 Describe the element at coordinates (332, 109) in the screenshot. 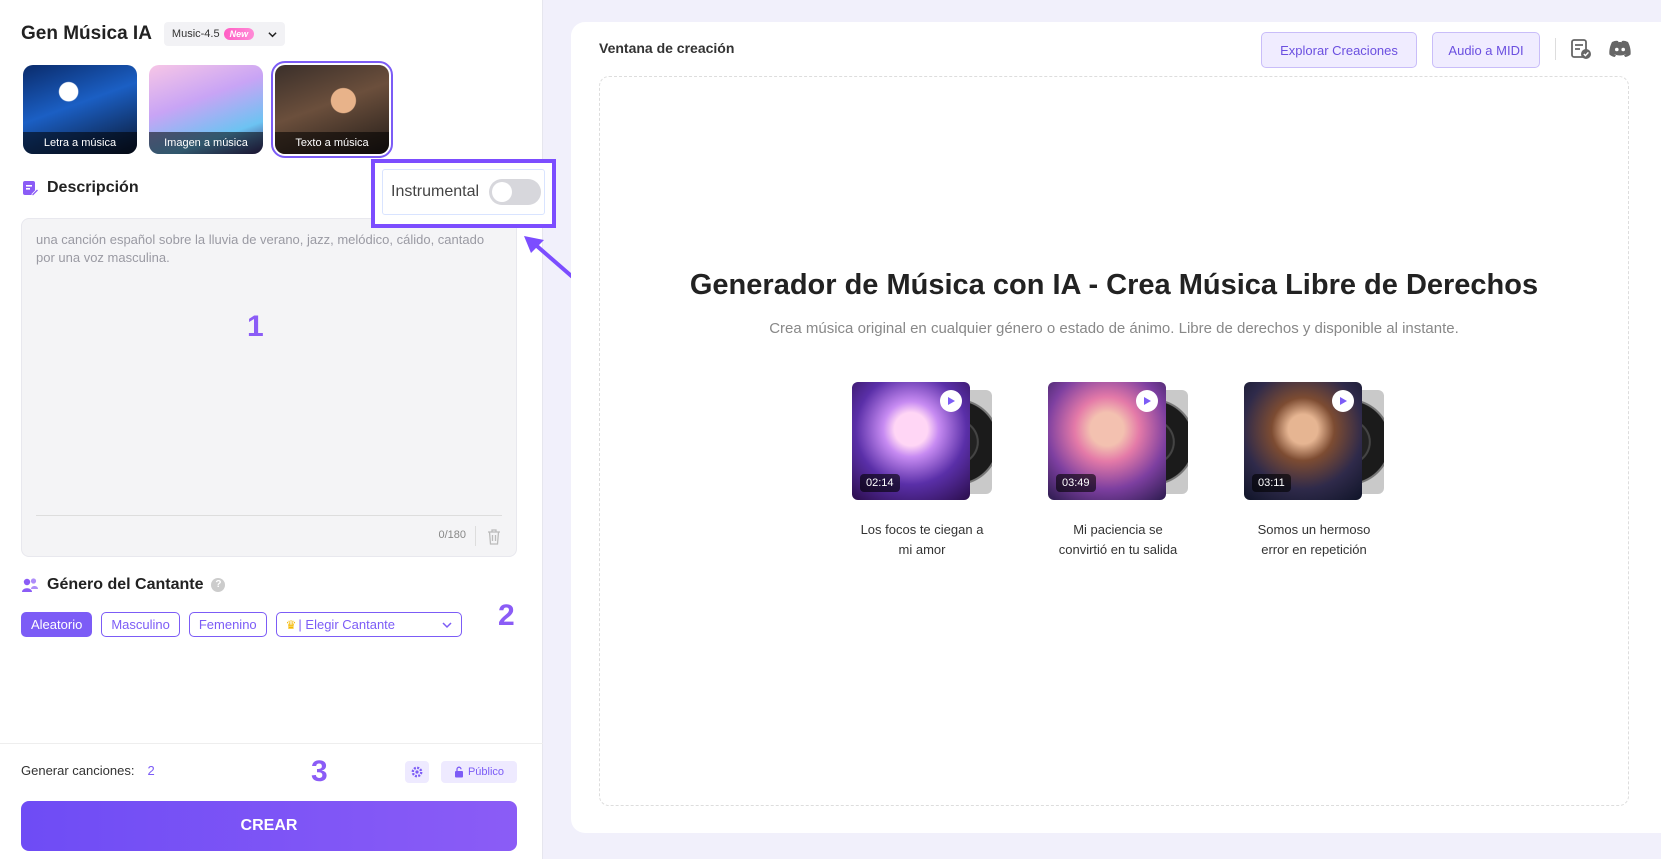

I see `mode-card-text: Texto a música` at that location.